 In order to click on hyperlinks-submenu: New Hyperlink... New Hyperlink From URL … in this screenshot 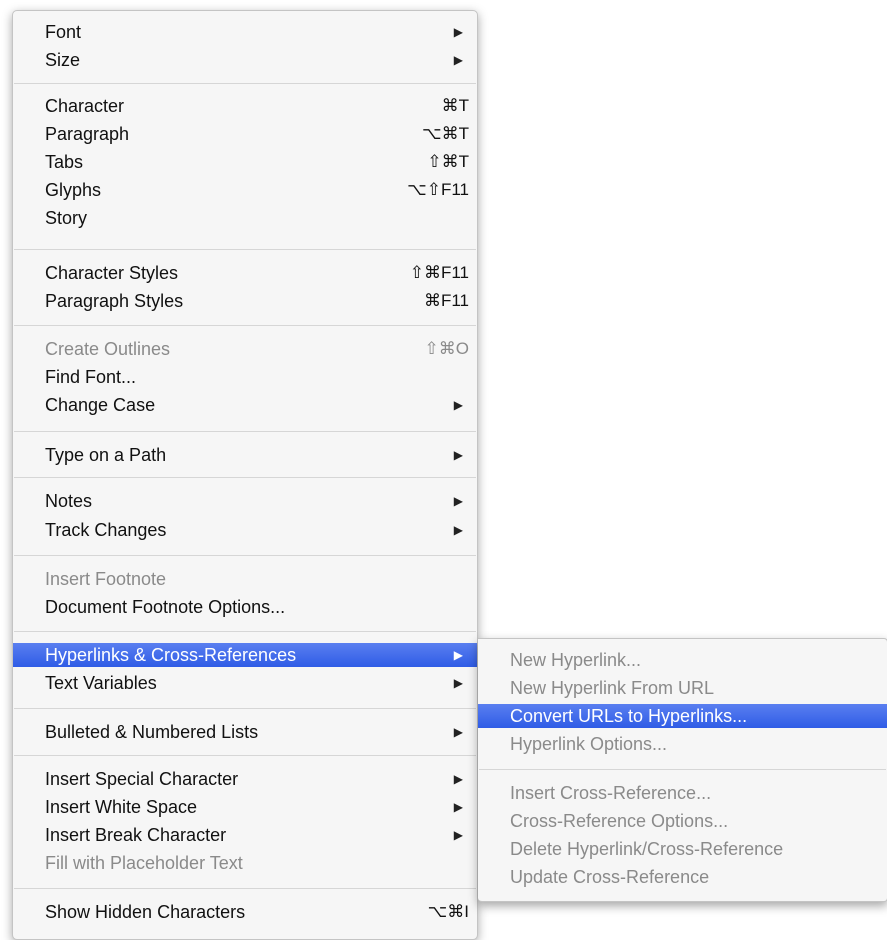, I will do `click(682, 770)`.